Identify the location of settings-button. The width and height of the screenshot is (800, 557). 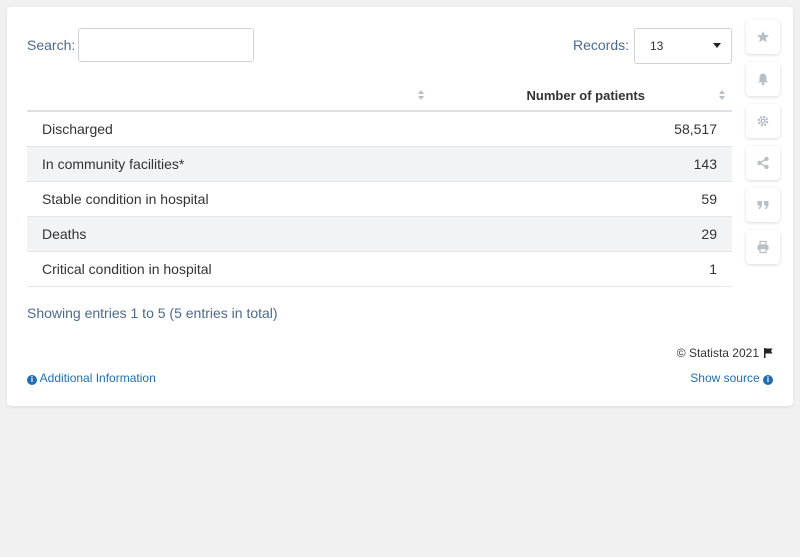
(763, 121).